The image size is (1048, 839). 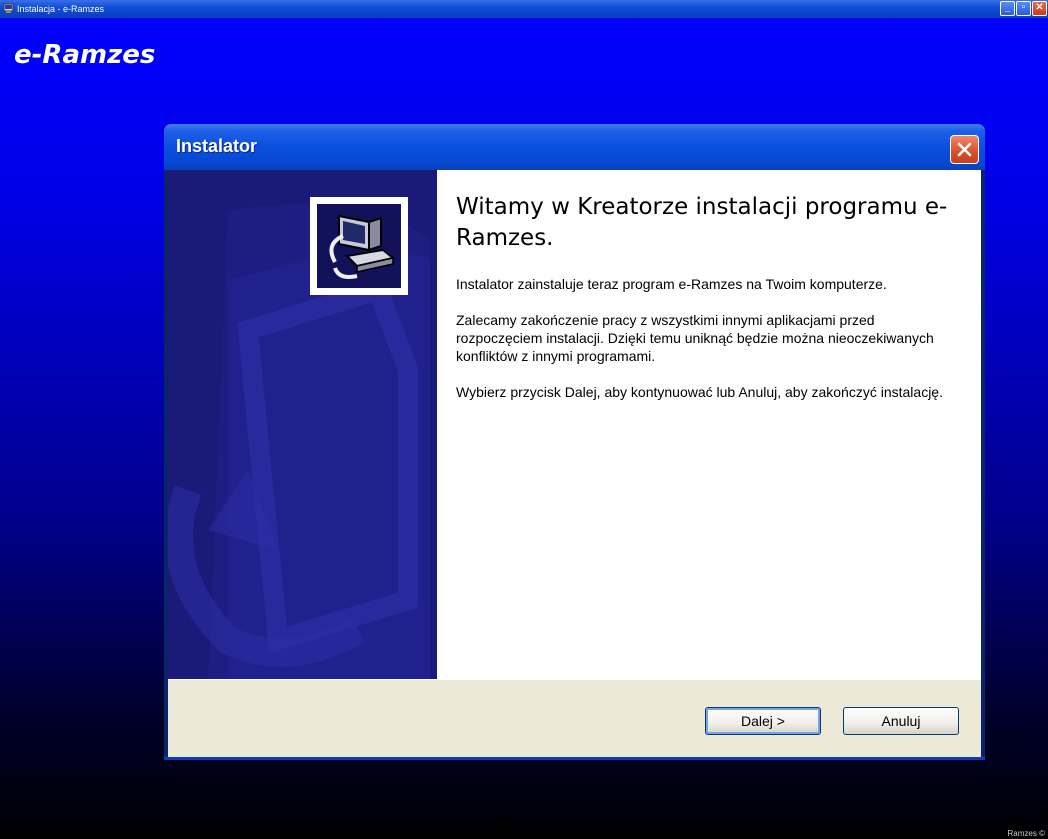 I want to click on minimize-button: _, so click(x=1007, y=8).